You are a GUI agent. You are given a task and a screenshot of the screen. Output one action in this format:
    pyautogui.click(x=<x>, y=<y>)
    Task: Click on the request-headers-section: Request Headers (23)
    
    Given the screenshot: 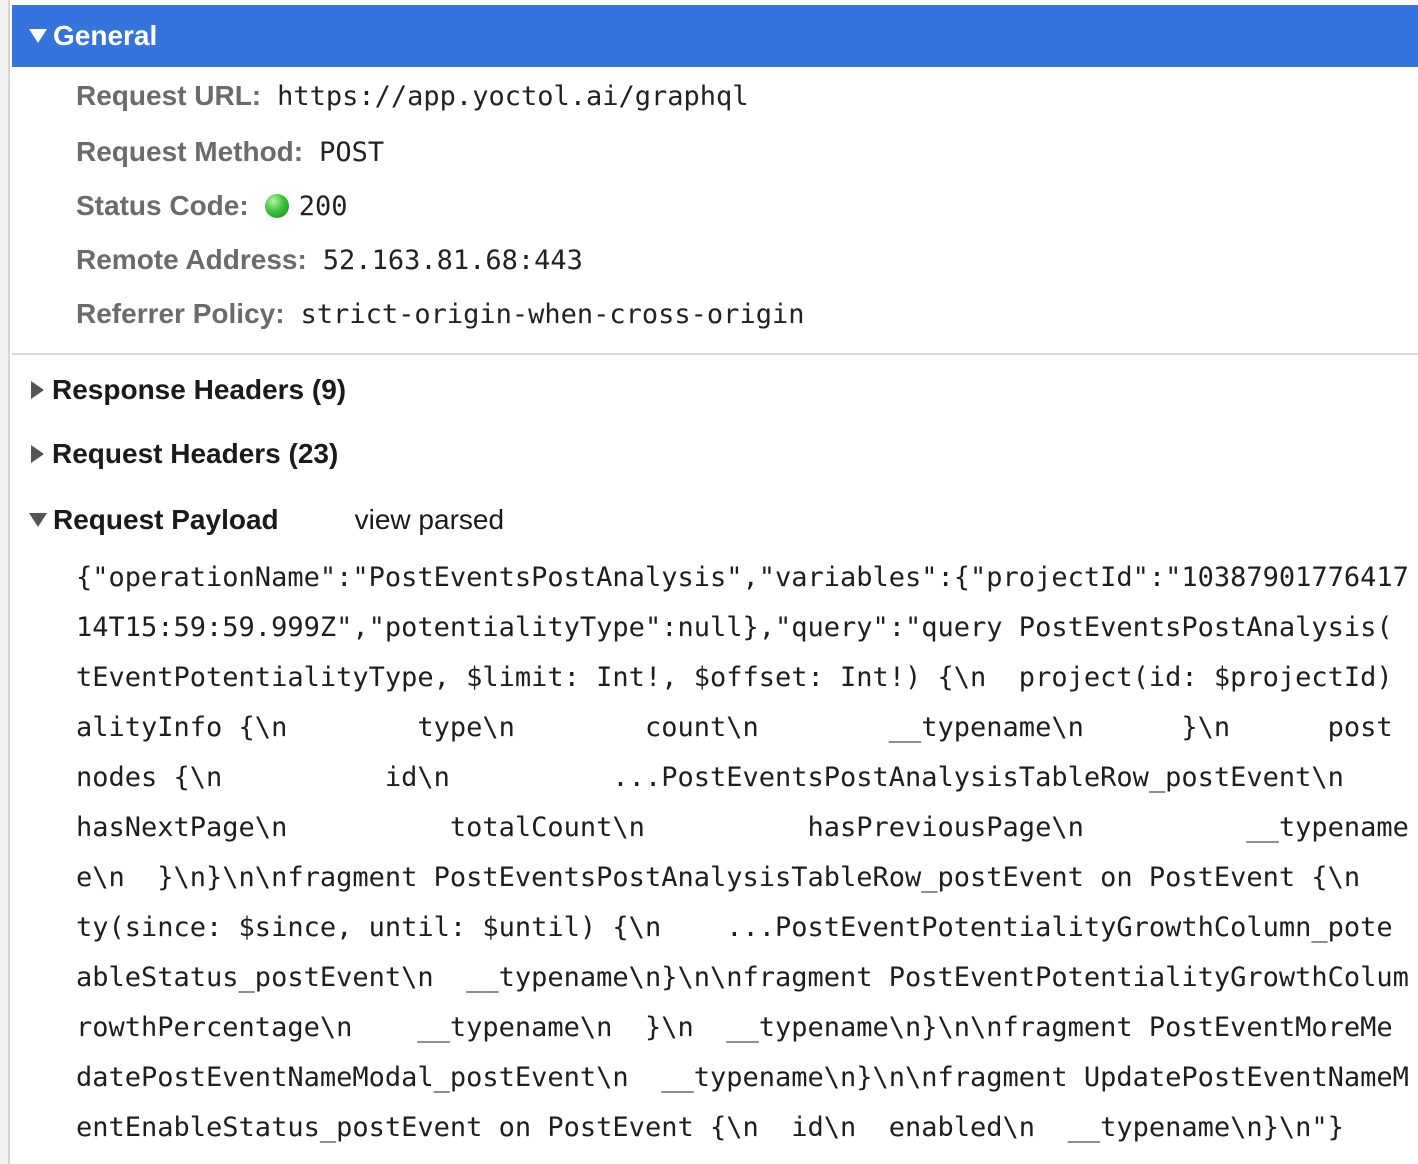 What is the action you would take?
    pyautogui.click(x=175, y=454)
    